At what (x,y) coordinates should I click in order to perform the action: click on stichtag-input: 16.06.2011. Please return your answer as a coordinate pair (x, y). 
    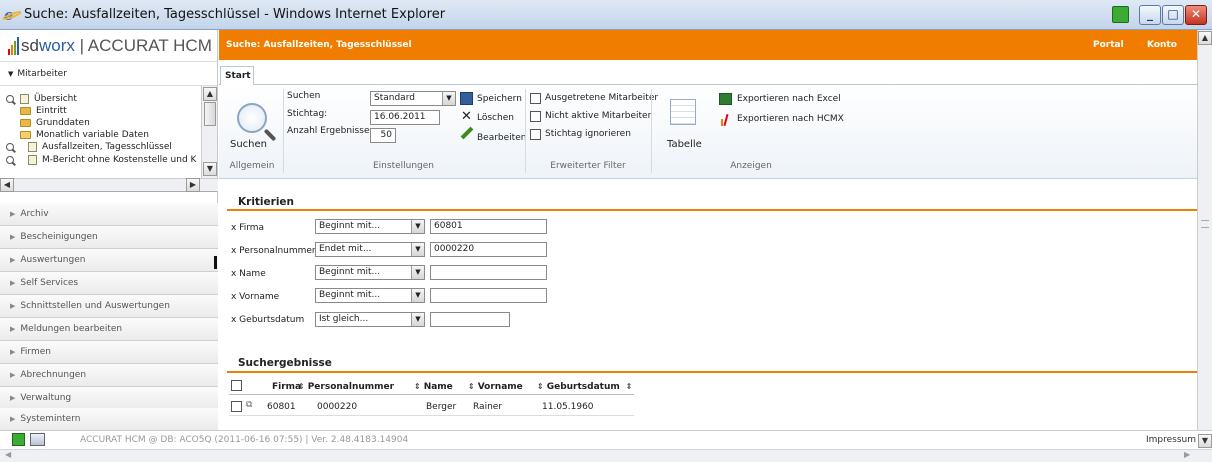
    Looking at the image, I should click on (405, 117).